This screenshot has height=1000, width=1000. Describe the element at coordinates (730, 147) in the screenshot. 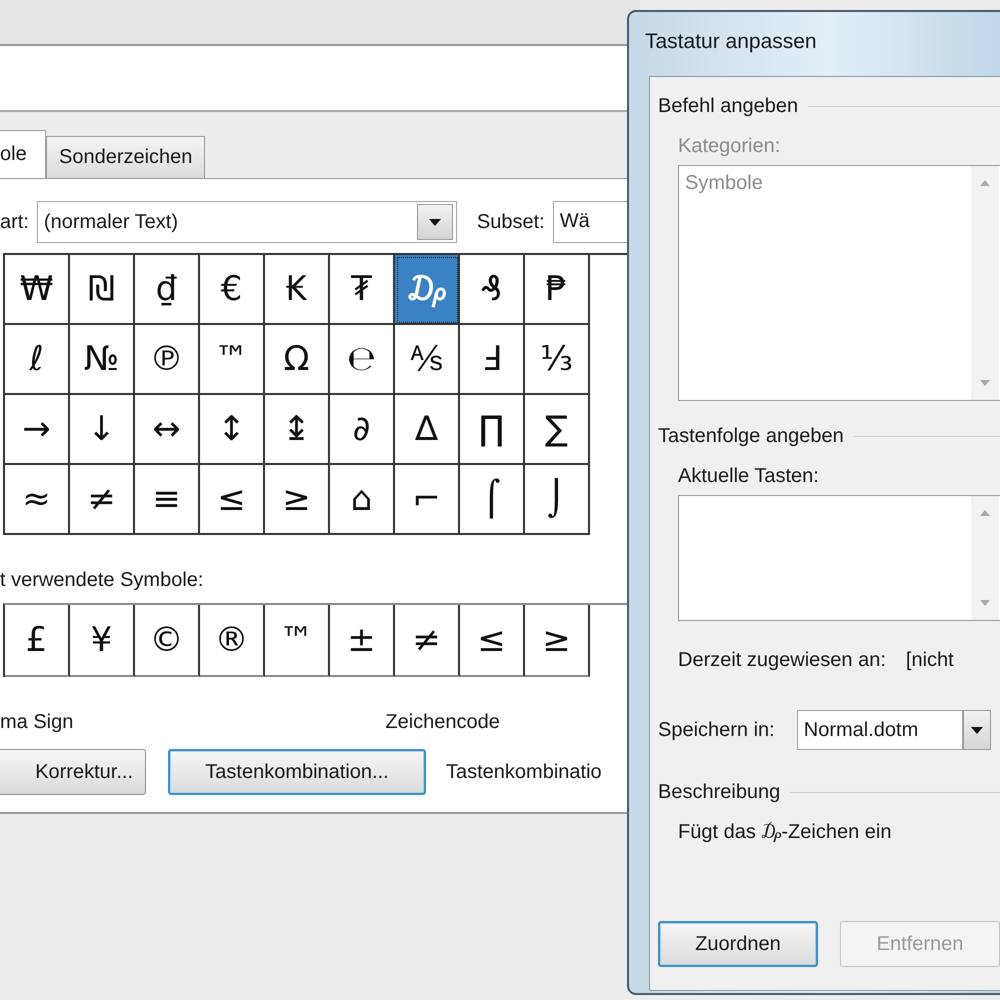

I see `categories-label: Kategorien:` at that location.